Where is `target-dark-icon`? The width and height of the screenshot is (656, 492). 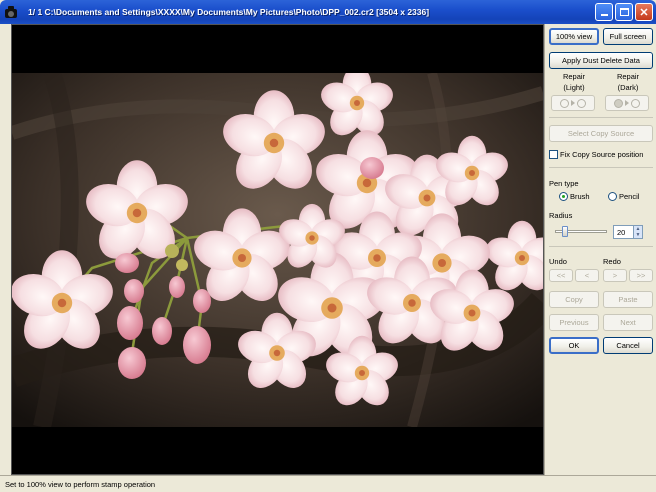
target-dark-icon is located at coordinates (635, 103).